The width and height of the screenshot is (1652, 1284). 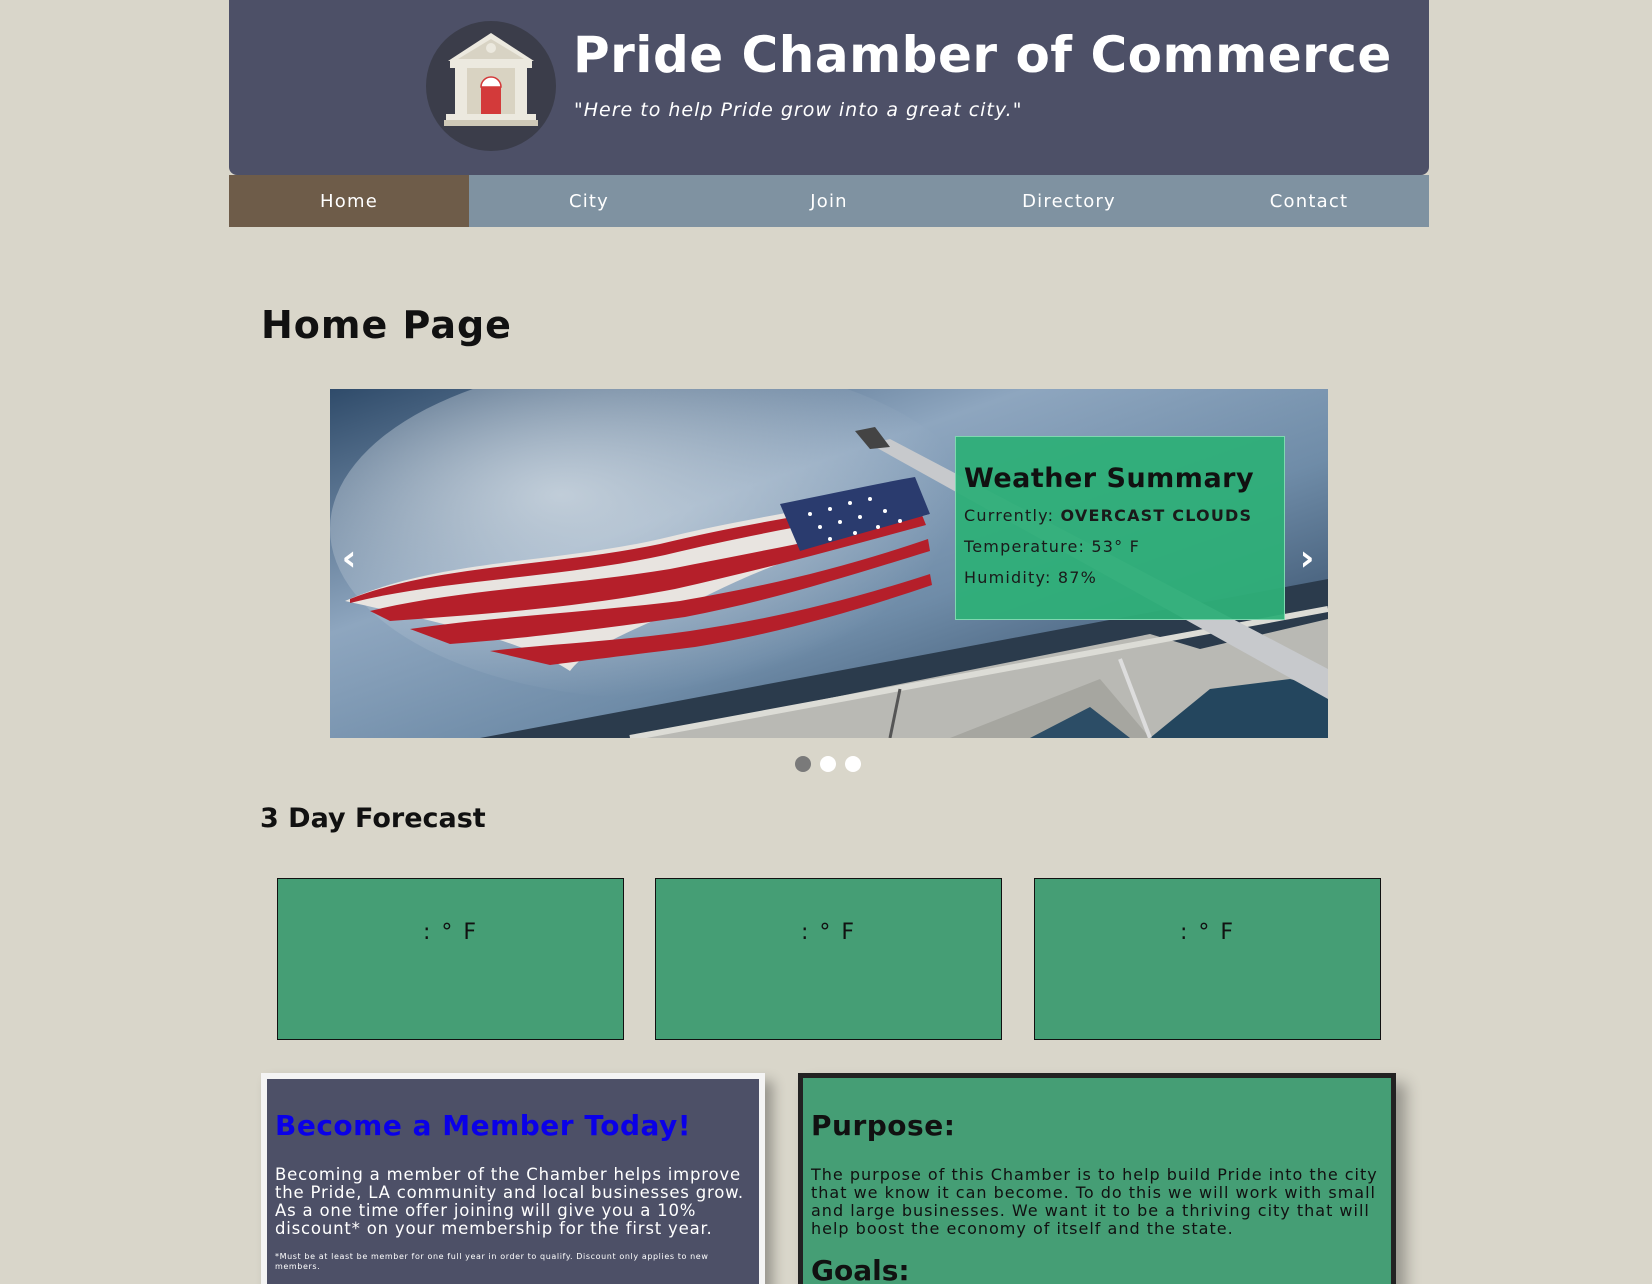 I want to click on nav-item-join: Join, so click(x=829, y=201).